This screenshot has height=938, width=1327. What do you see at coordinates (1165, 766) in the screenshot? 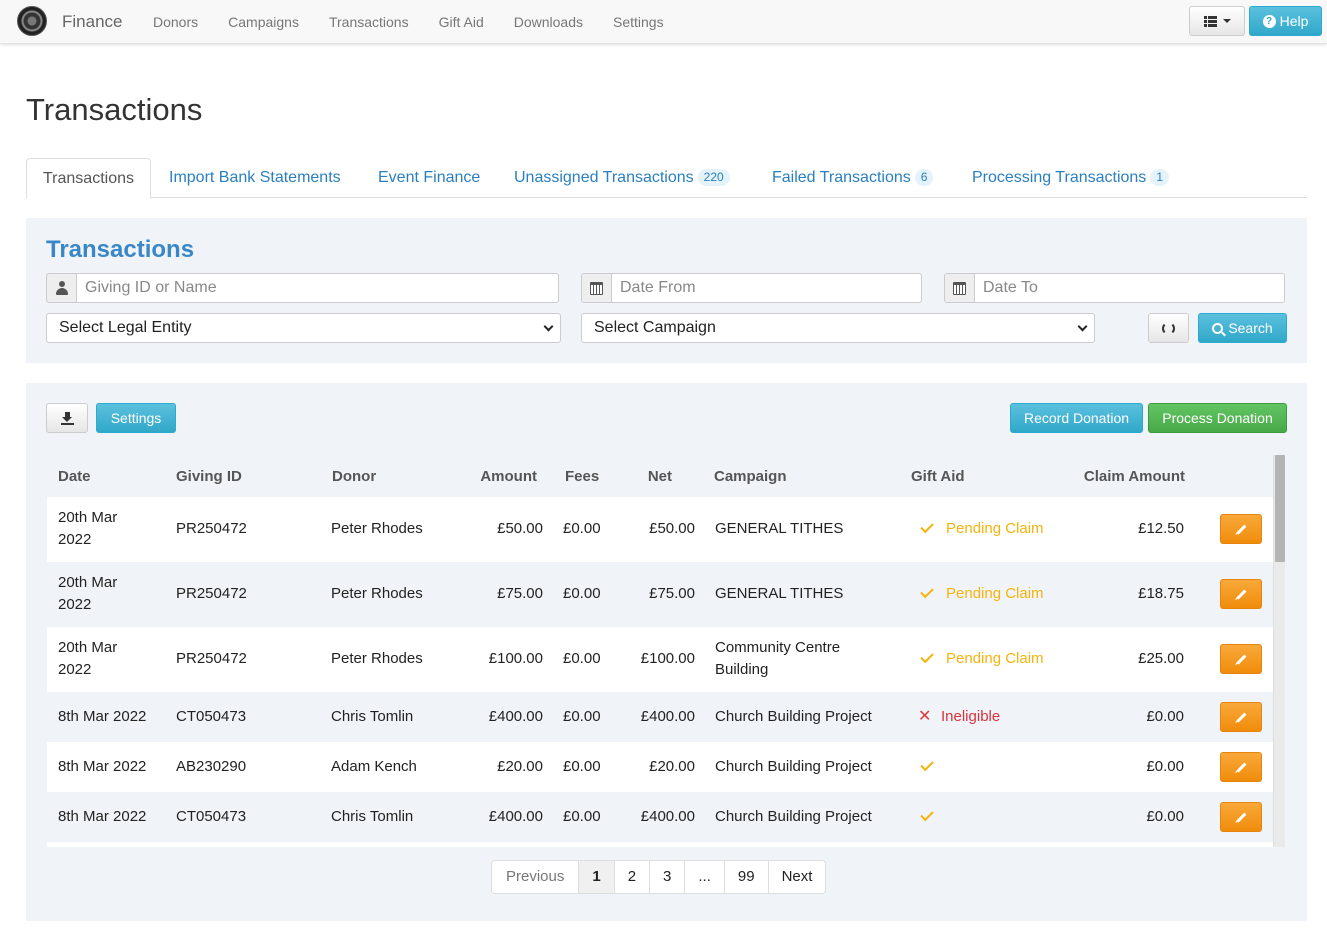
I see `cell-claim-amount: £0.00` at bounding box center [1165, 766].